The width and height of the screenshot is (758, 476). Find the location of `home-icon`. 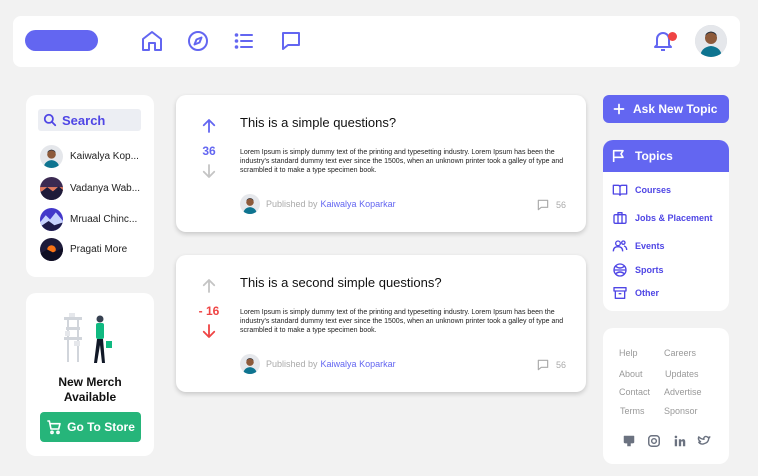

home-icon is located at coordinates (152, 41).